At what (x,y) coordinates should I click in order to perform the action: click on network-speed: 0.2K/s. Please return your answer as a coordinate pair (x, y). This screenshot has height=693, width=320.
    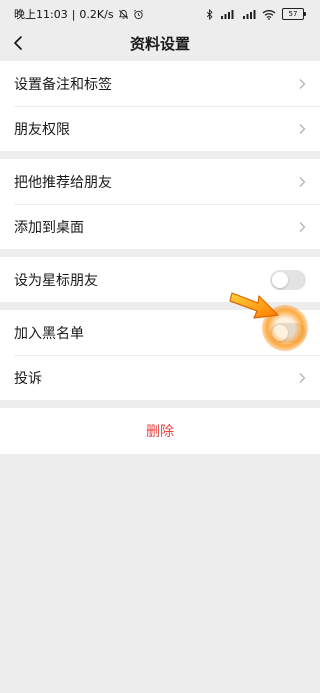
    Looking at the image, I should click on (96, 14).